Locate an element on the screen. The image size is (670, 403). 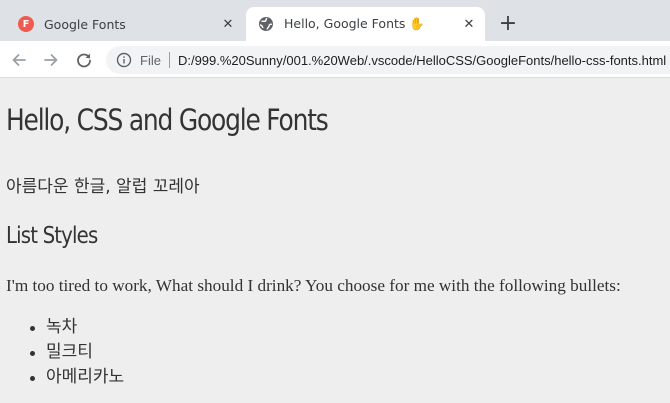
korean-text: 아름다운 한글, 알럽 꼬레아 is located at coordinates (103, 187).